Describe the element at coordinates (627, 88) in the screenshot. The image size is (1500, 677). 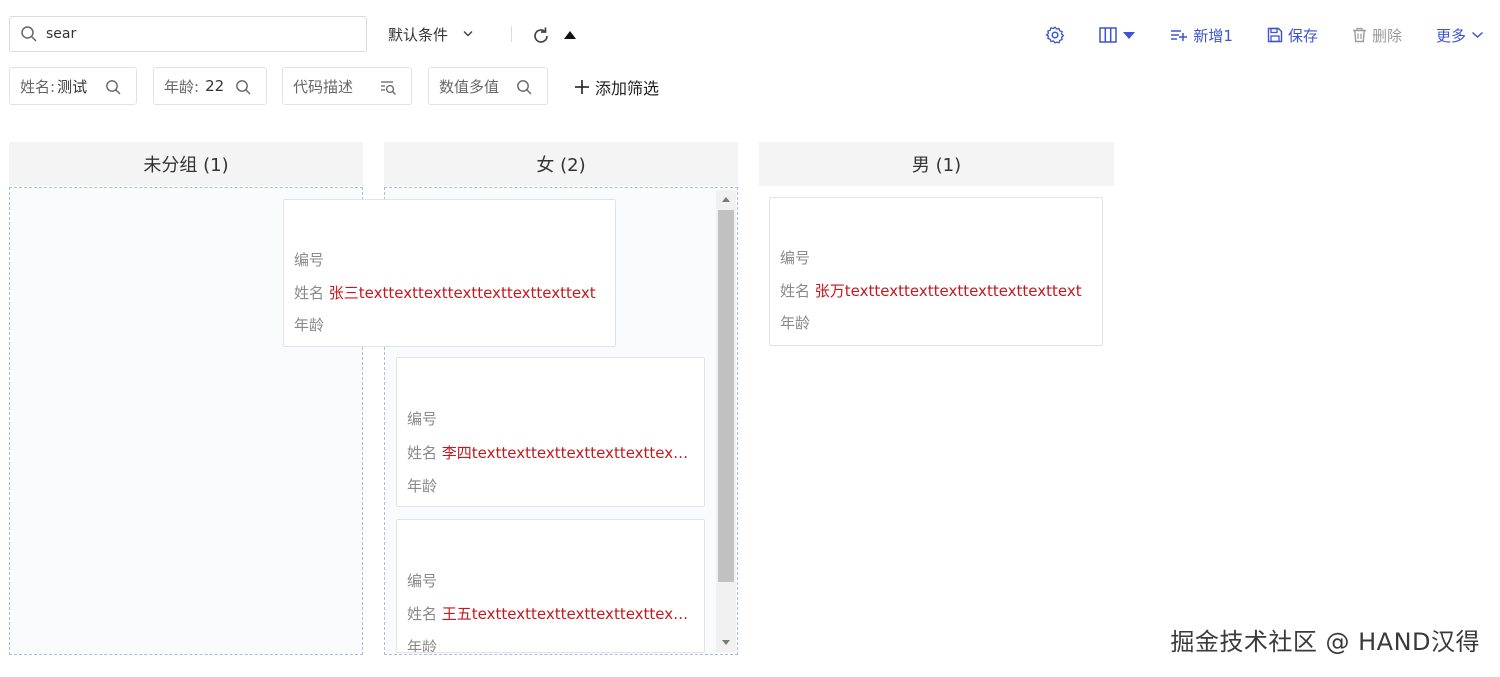
I see `add-filter-label: 添加筛选` at that location.